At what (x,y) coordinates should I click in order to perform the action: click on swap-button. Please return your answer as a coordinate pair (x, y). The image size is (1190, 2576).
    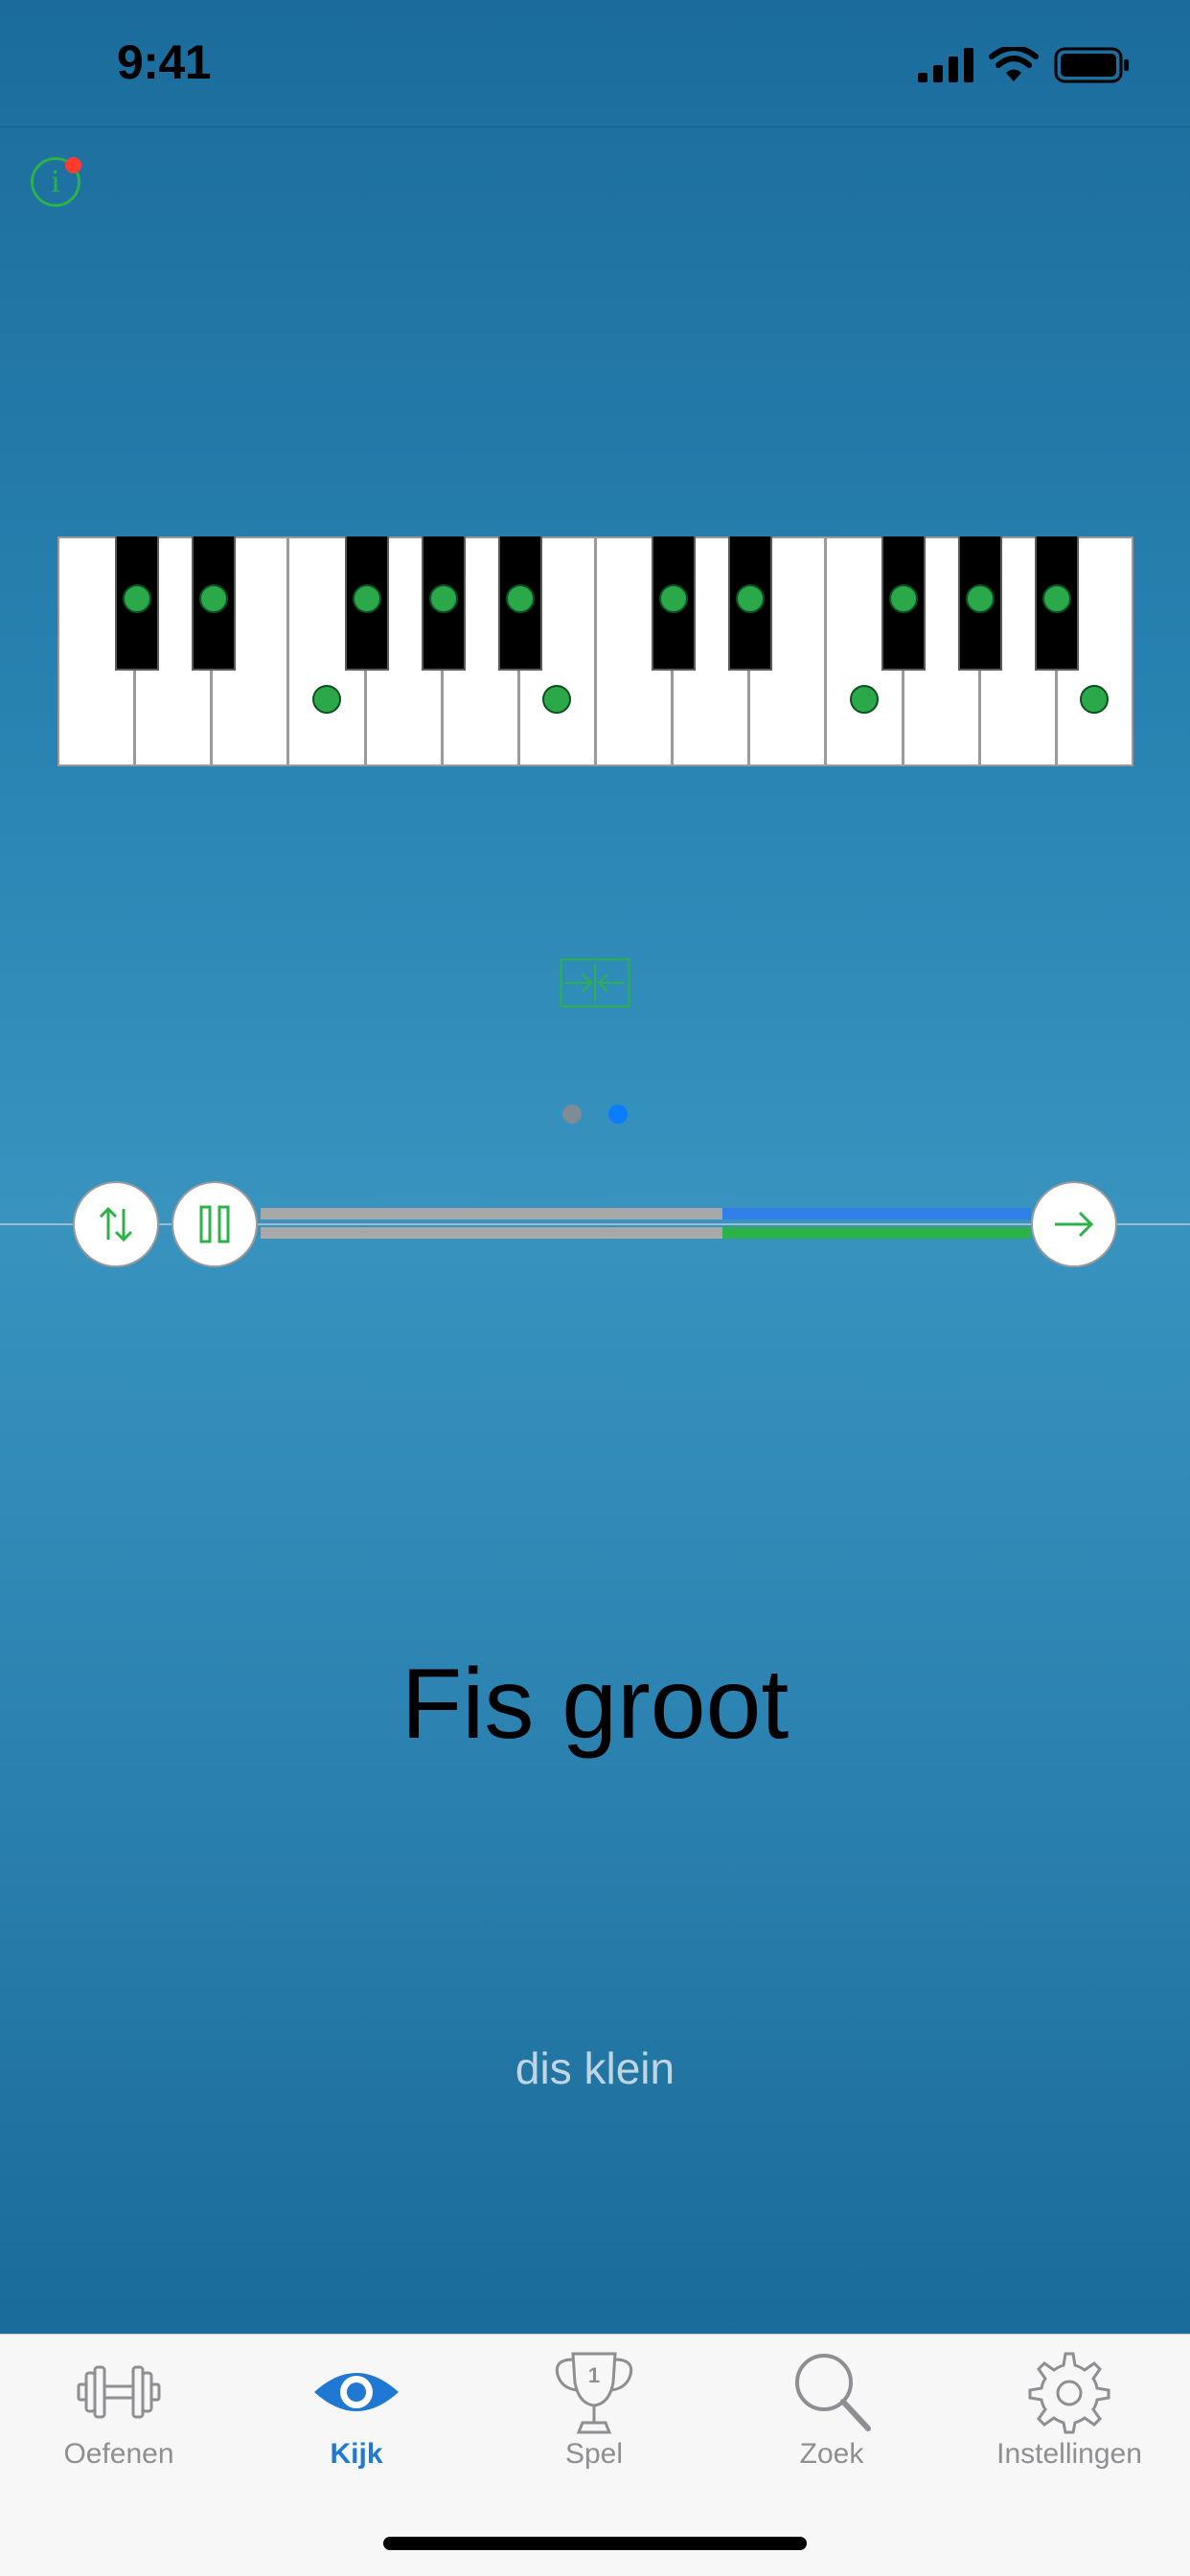
    Looking at the image, I should click on (116, 1224).